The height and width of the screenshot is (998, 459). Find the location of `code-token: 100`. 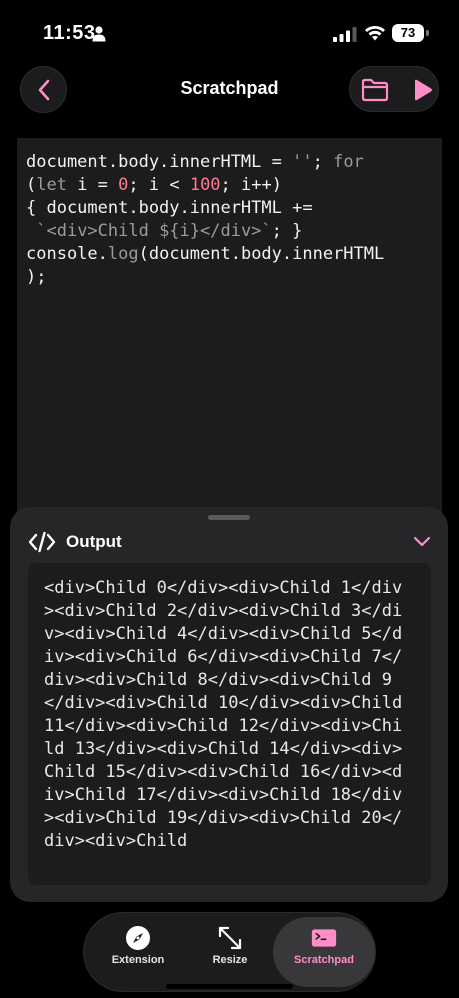

code-token: 100 is located at coordinates (205, 185).